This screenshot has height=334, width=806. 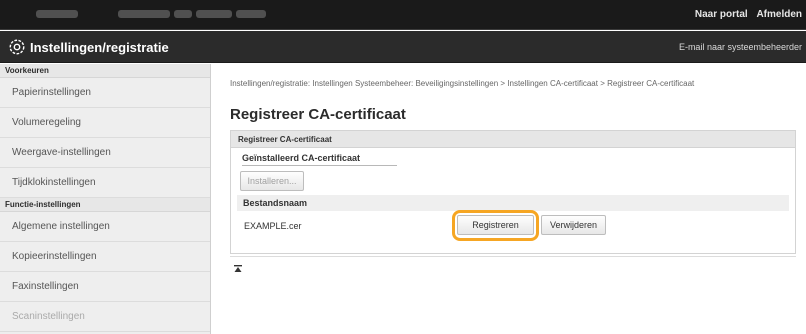 What do you see at coordinates (273, 226) in the screenshot?
I see `filename-value: EXAMPLE.cer` at bounding box center [273, 226].